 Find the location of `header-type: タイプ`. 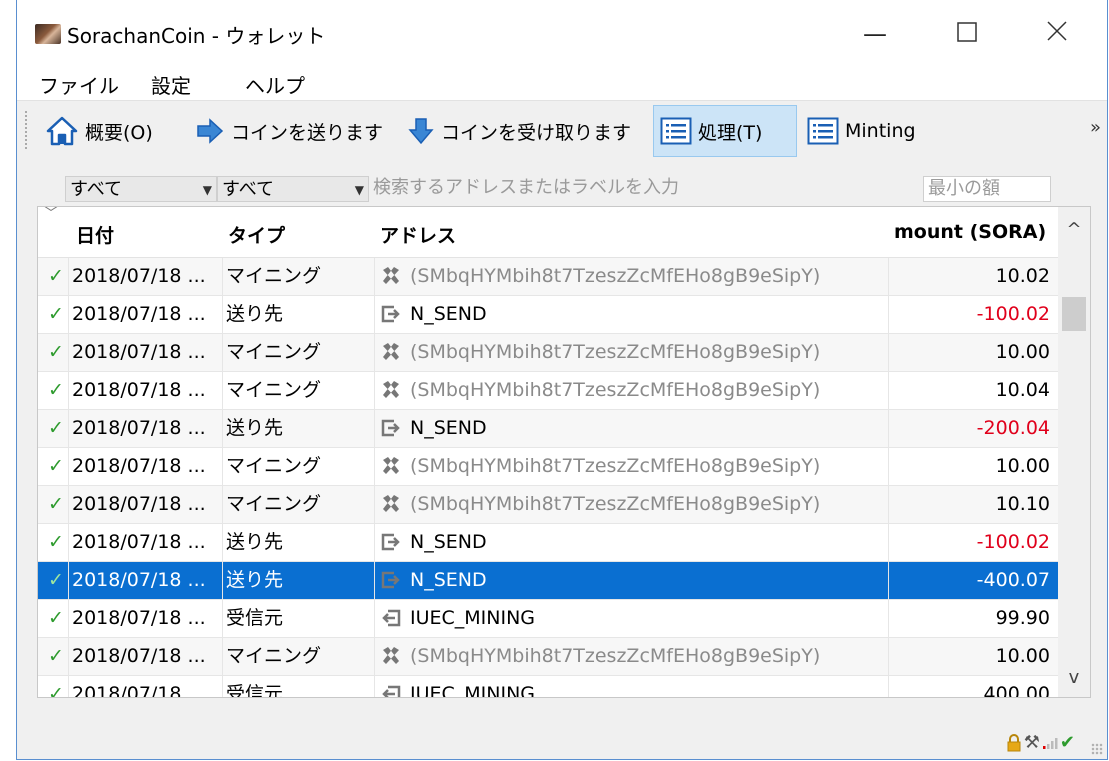

header-type: タイプ is located at coordinates (256, 234).